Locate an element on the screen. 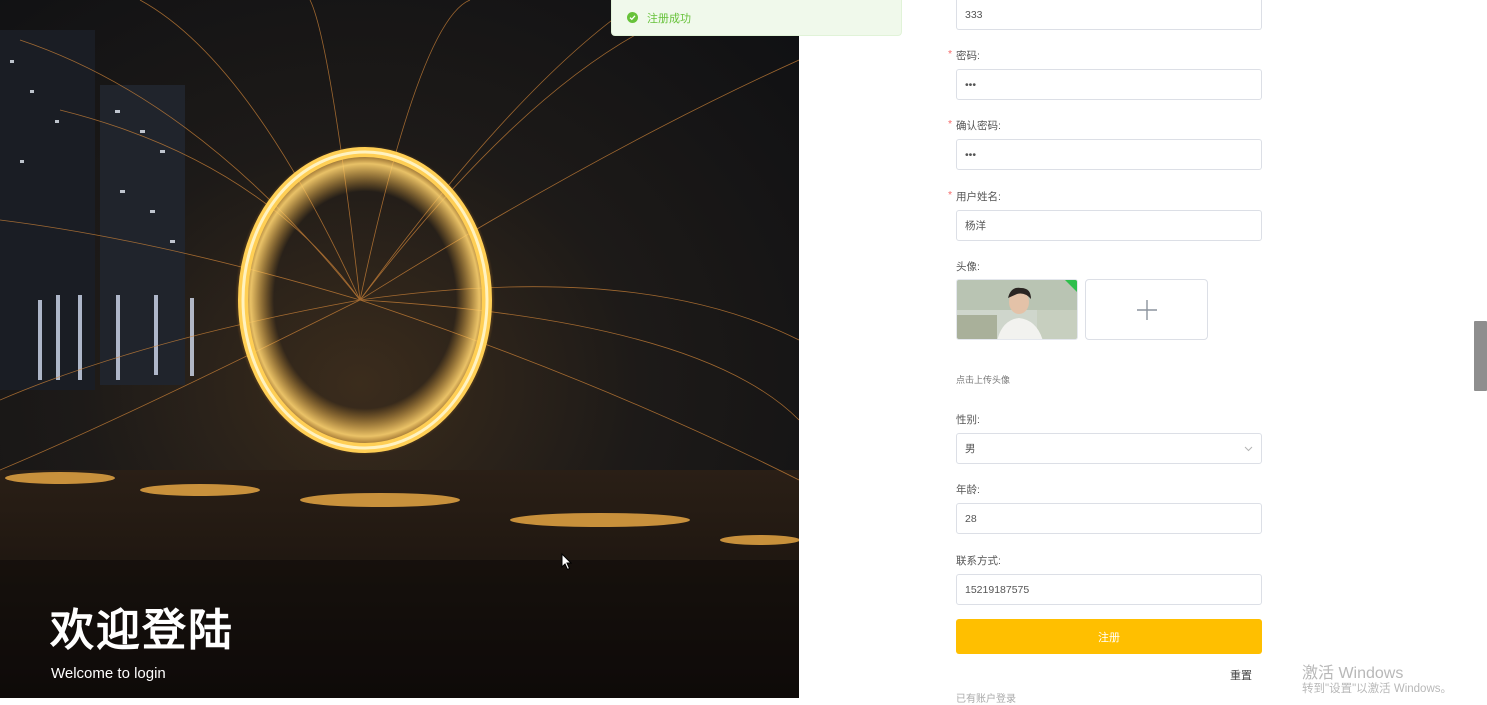  avatar-thumbnail is located at coordinates (1017, 309).